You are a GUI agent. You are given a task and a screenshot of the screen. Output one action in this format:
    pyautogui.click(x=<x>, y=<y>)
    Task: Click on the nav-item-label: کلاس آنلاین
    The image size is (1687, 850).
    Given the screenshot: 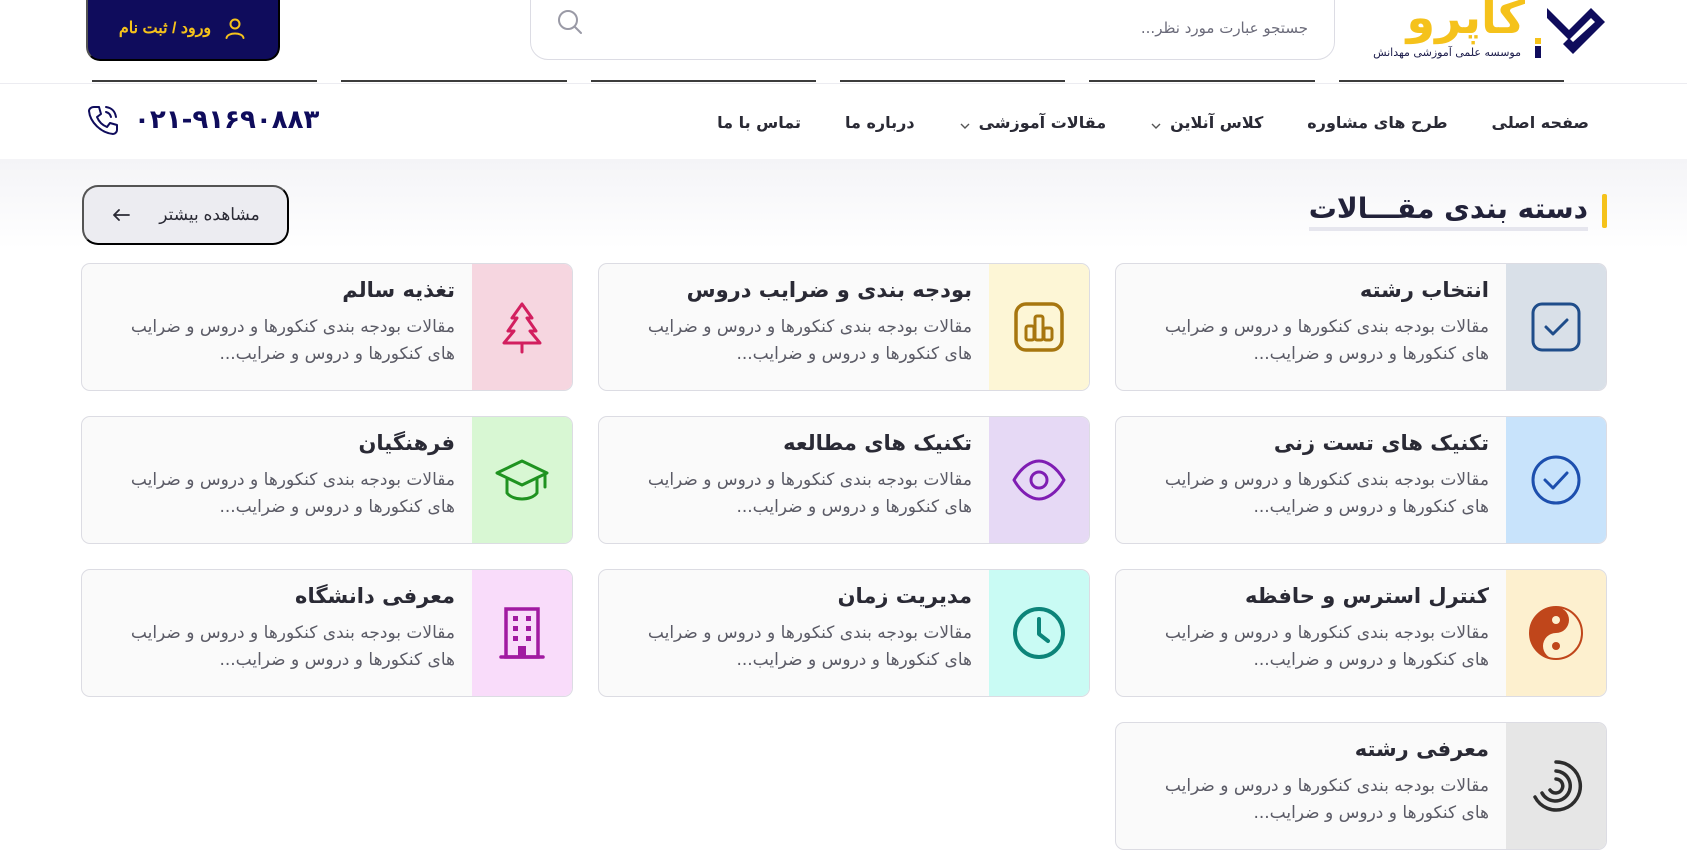 What is the action you would take?
    pyautogui.click(x=1217, y=122)
    